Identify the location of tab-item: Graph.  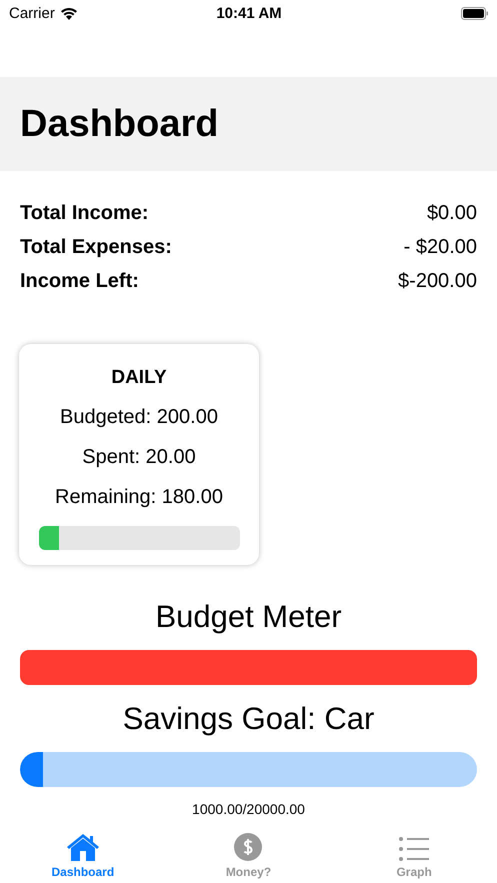
(414, 854).